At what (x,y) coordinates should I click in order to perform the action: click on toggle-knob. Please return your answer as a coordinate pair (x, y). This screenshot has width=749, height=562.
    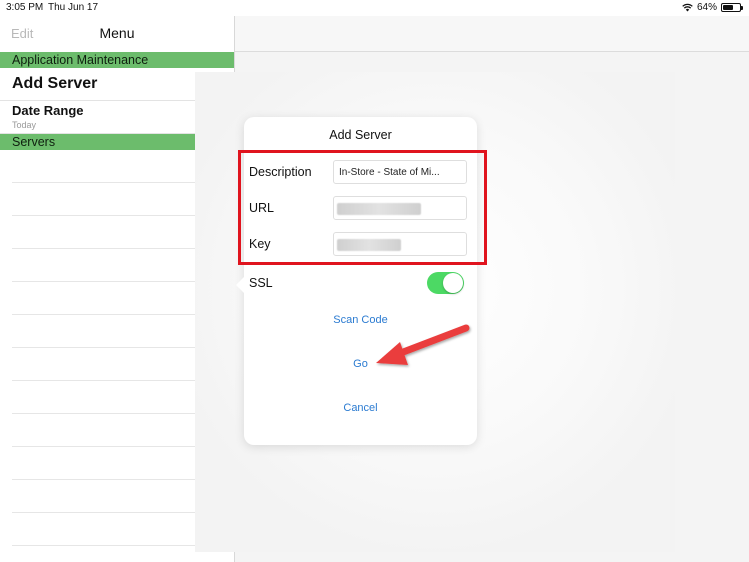
    Looking at the image, I should click on (453, 283).